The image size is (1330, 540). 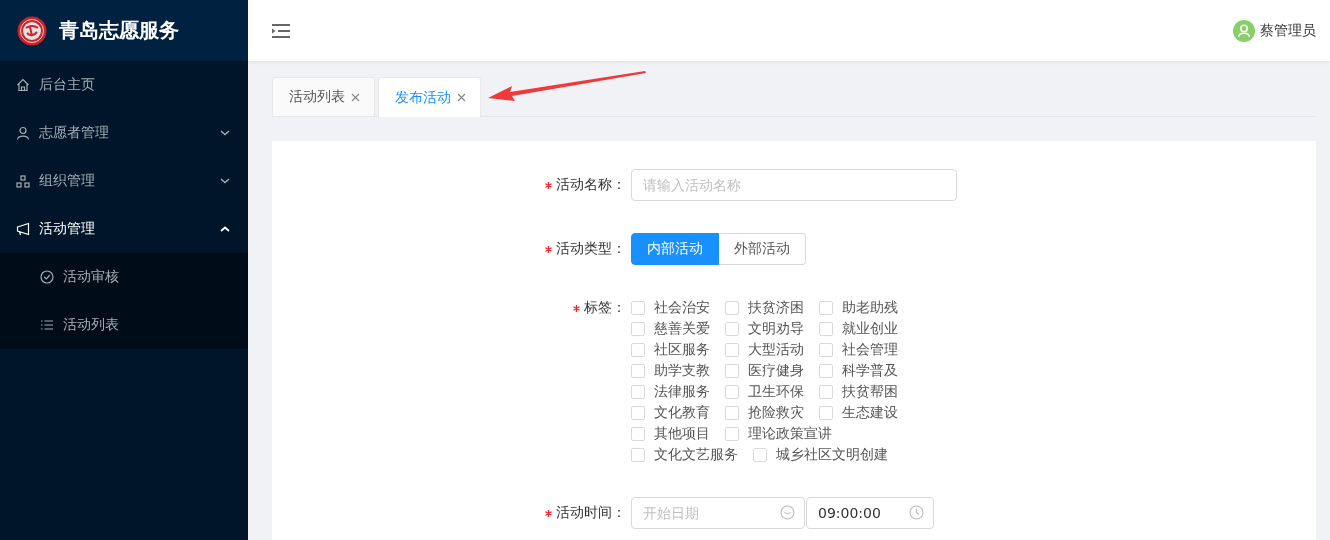 What do you see at coordinates (124, 277) in the screenshot?
I see `submenu-item: 活动审核` at bounding box center [124, 277].